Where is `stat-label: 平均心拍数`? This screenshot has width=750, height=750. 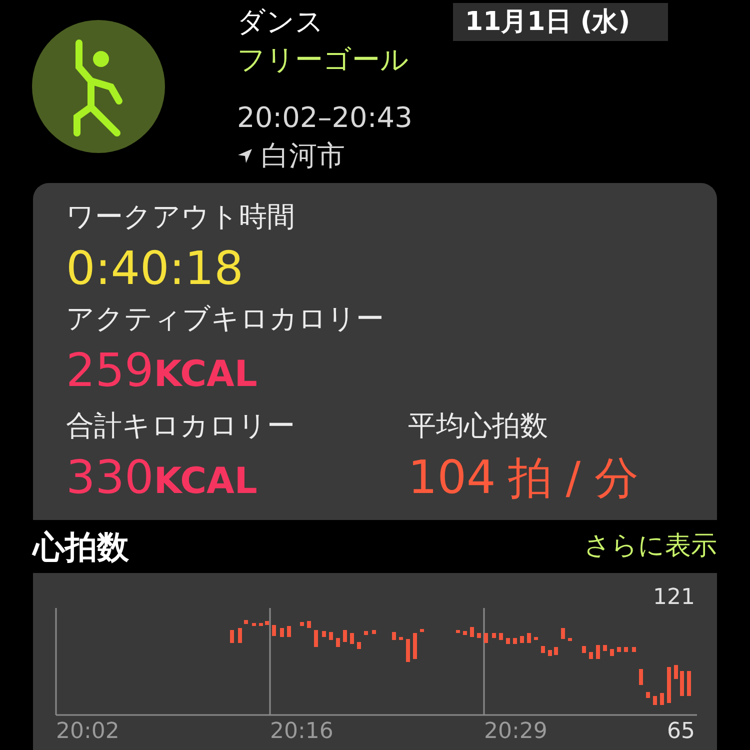
stat-label: 平均心拍数 is located at coordinates (478, 426).